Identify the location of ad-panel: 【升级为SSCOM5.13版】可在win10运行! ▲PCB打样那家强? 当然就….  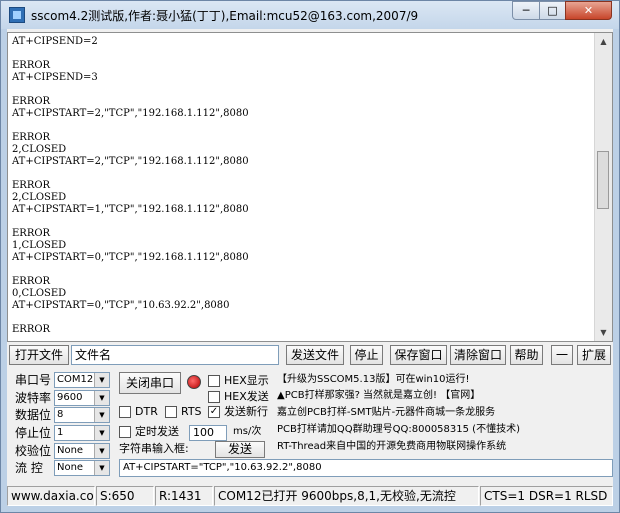
(443, 415).